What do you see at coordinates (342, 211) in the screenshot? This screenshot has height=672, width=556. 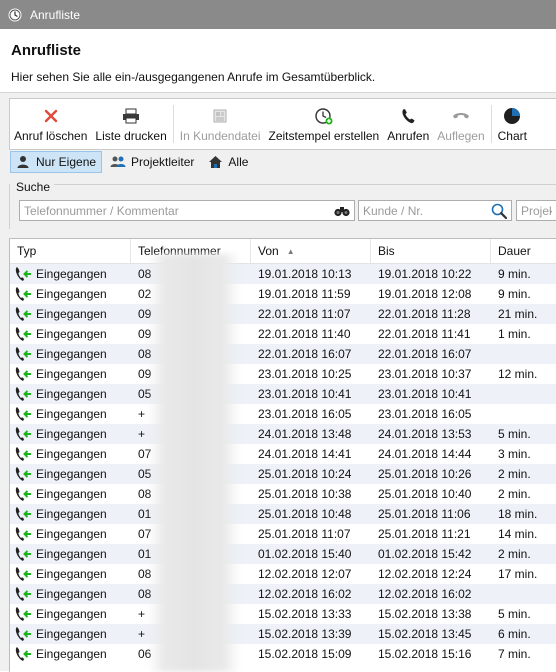 I see `binoculars-icon` at bounding box center [342, 211].